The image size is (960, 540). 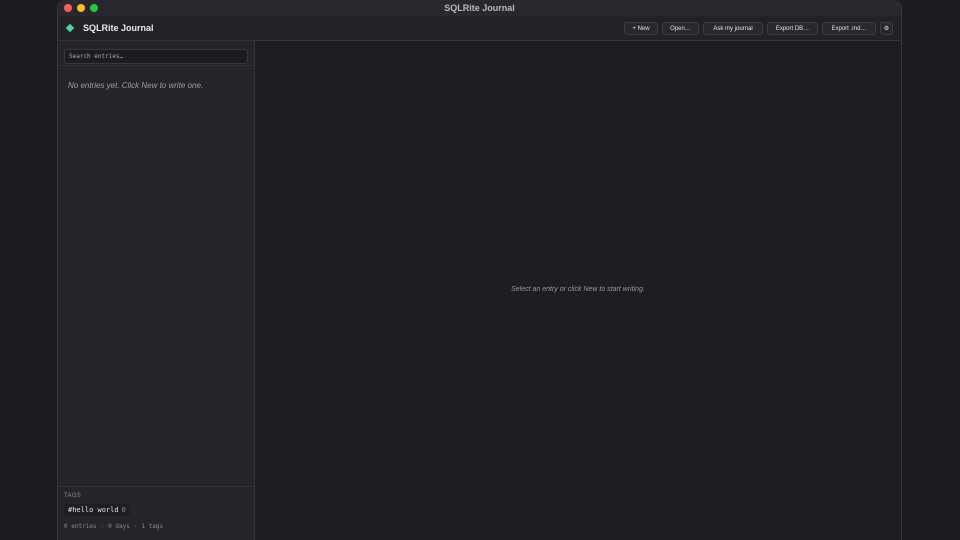 I want to click on tags-count: 1 tags, so click(x=152, y=526).